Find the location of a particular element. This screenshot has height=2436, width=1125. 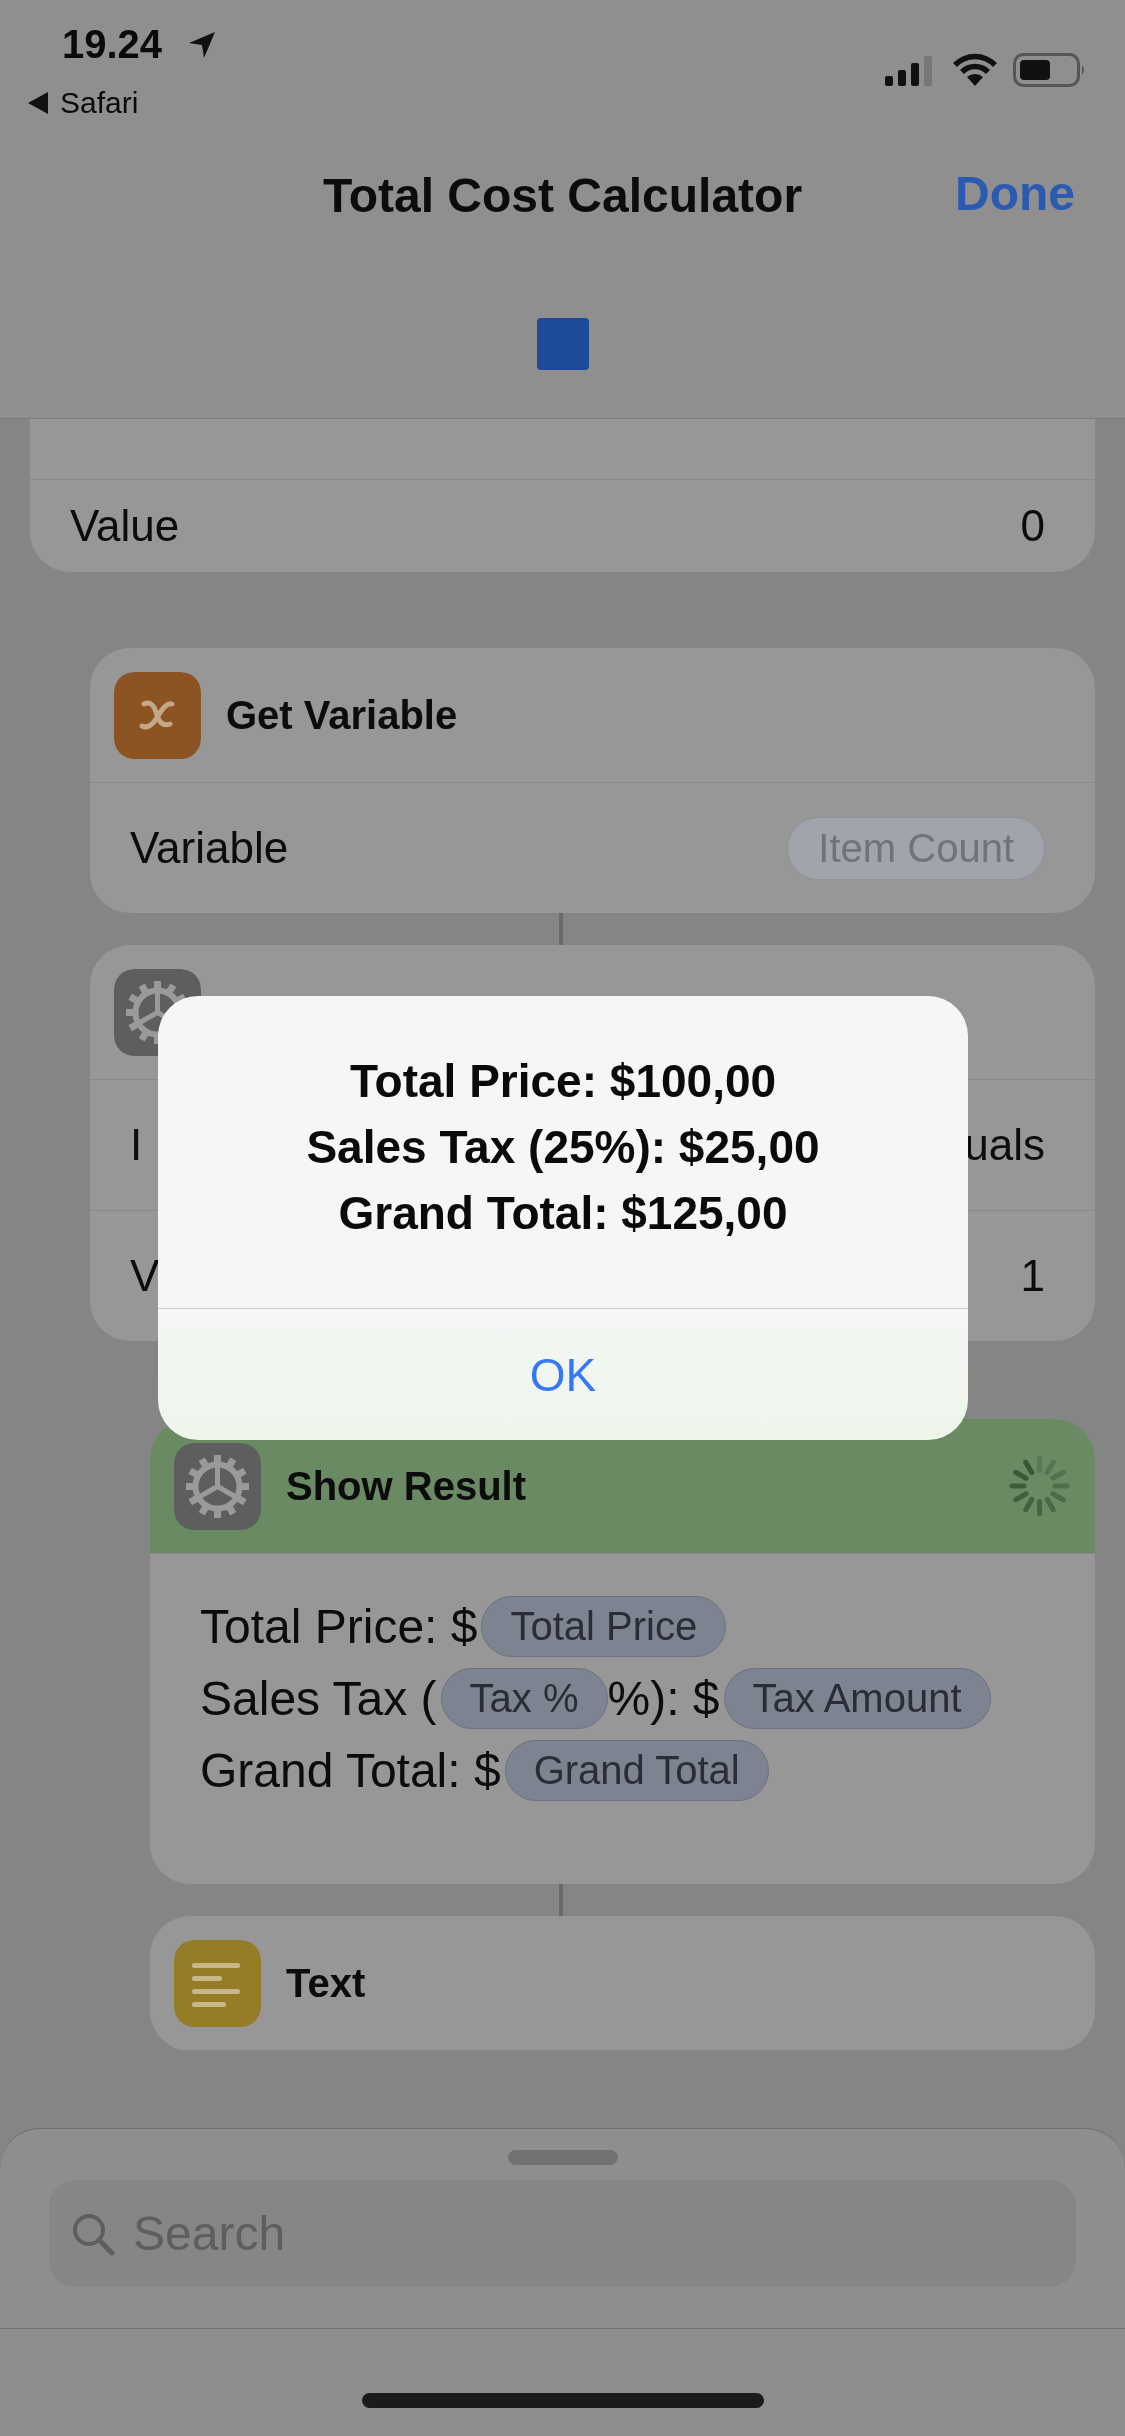

result-text: Grand Total: $ is located at coordinates (350, 1770).